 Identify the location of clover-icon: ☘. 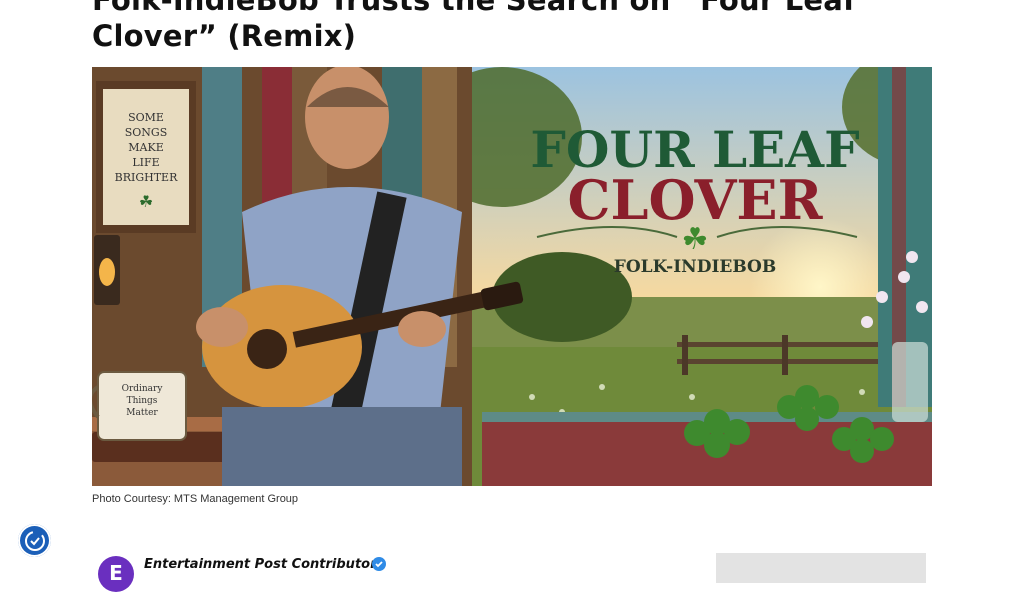
(146, 202).